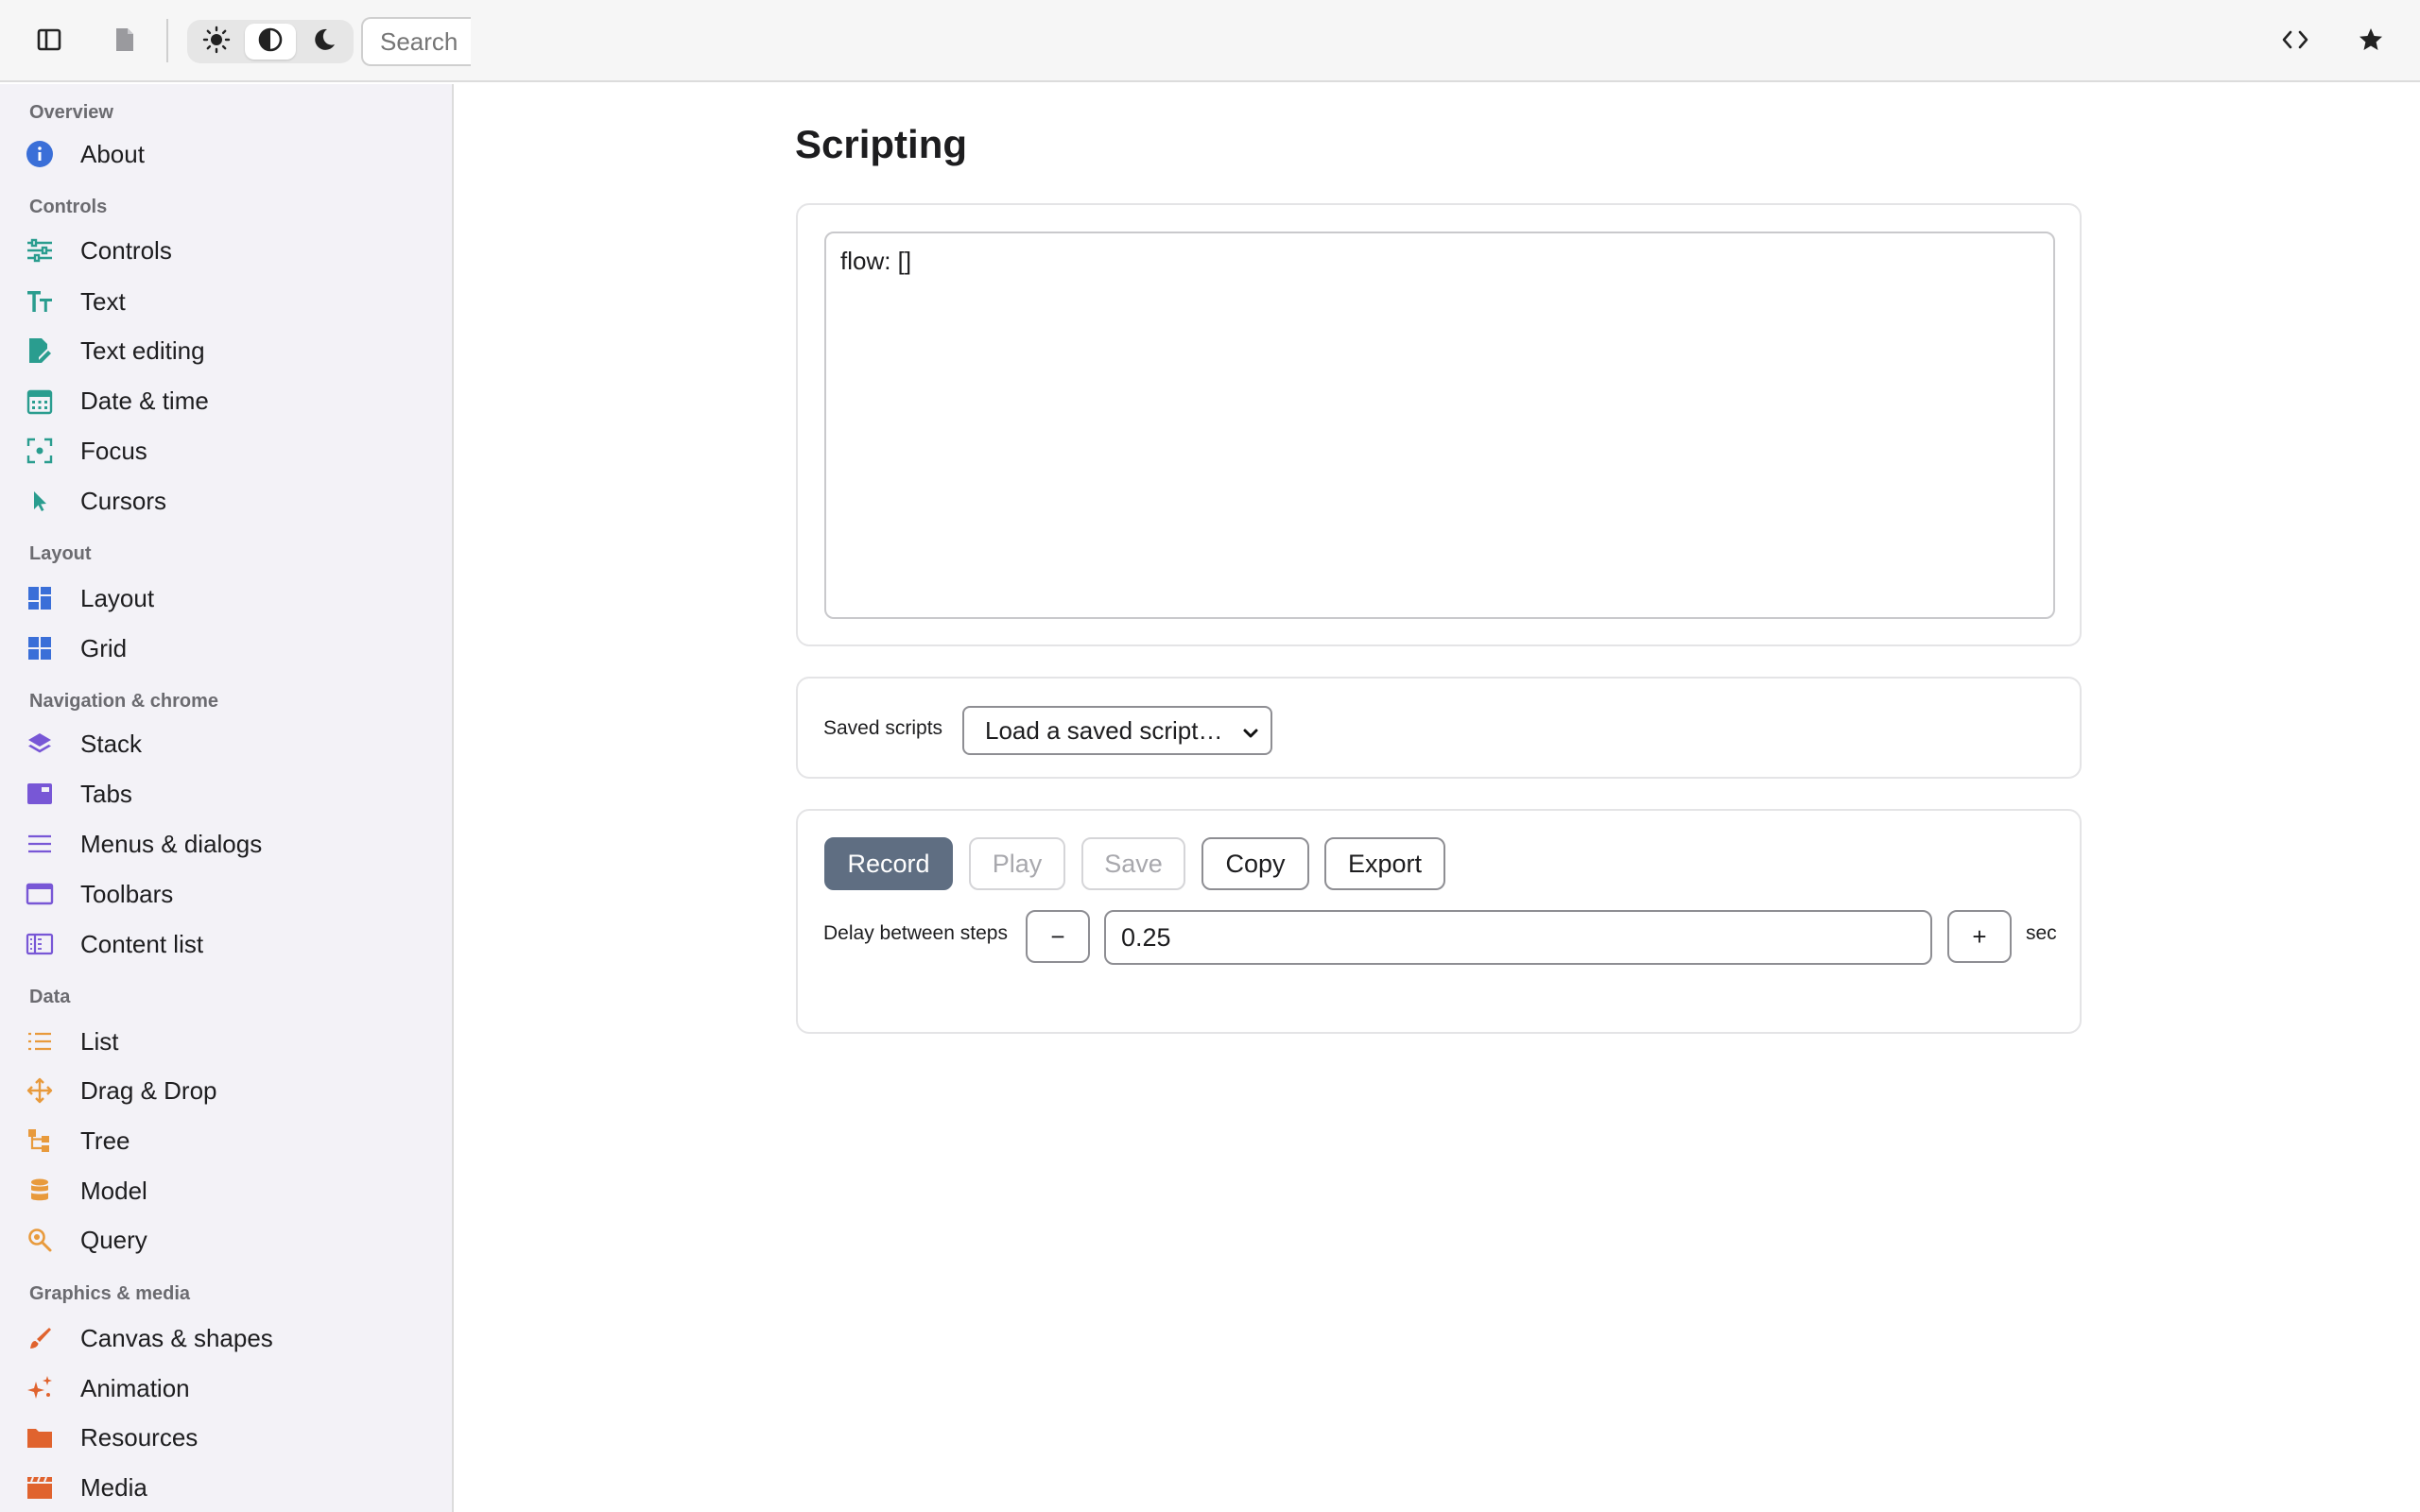 This screenshot has height=1512, width=2420. What do you see at coordinates (135, 1387) in the screenshot?
I see `sidebar-item-label: Animation` at bounding box center [135, 1387].